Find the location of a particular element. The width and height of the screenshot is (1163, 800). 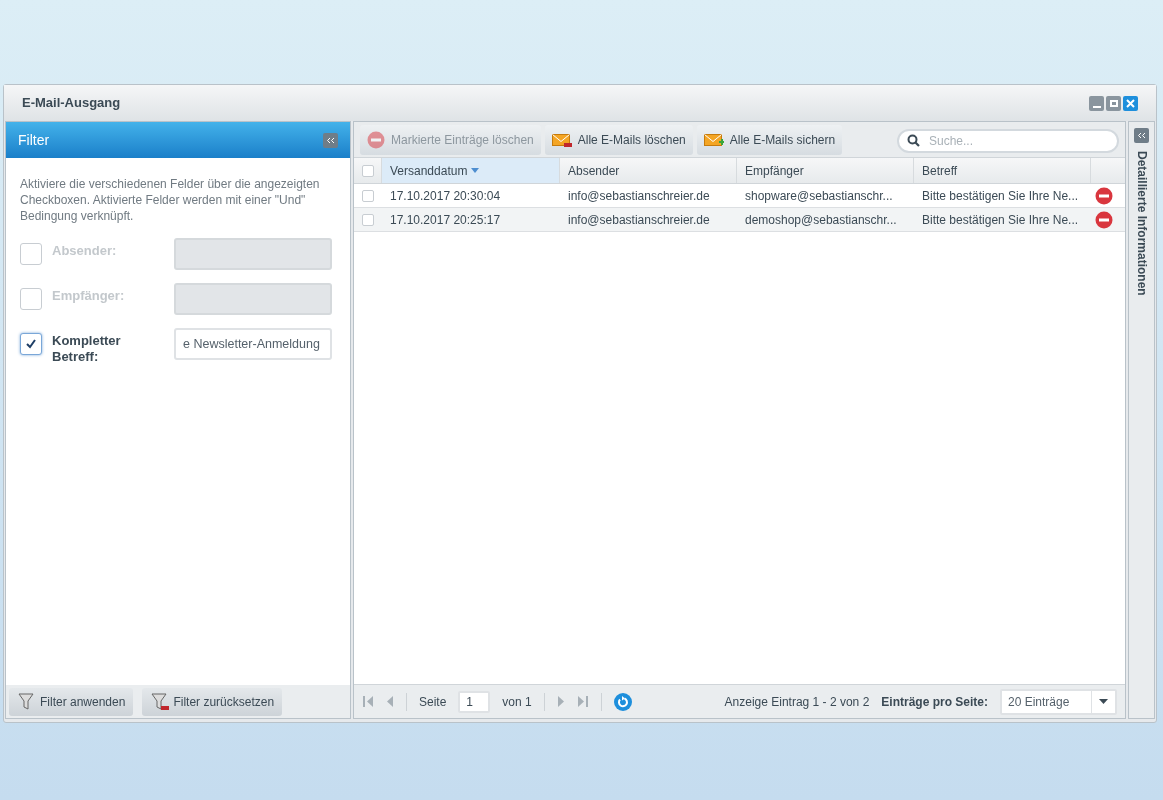

close-button is located at coordinates (1130, 103).